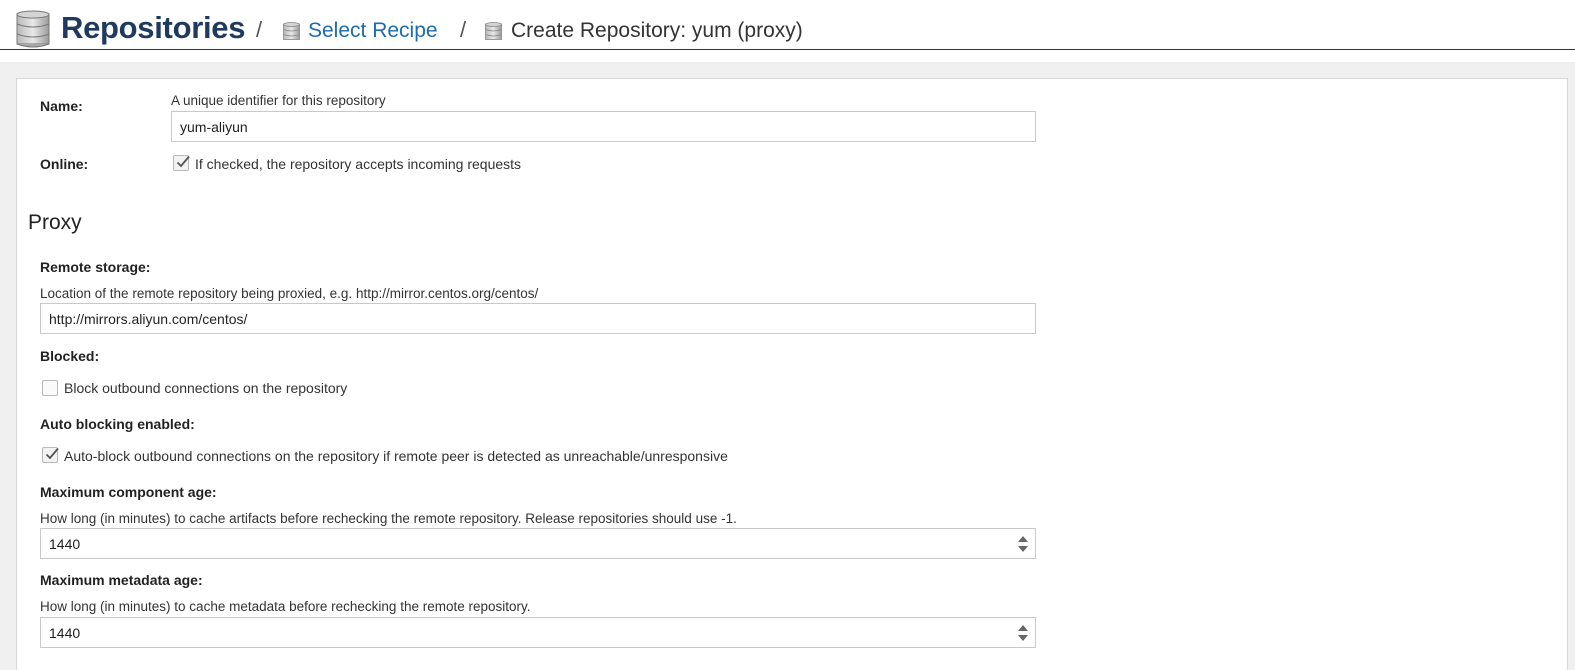 The width and height of the screenshot is (1575, 670). Describe the element at coordinates (70, 356) in the screenshot. I see `blocked-label: Blocked:` at that location.